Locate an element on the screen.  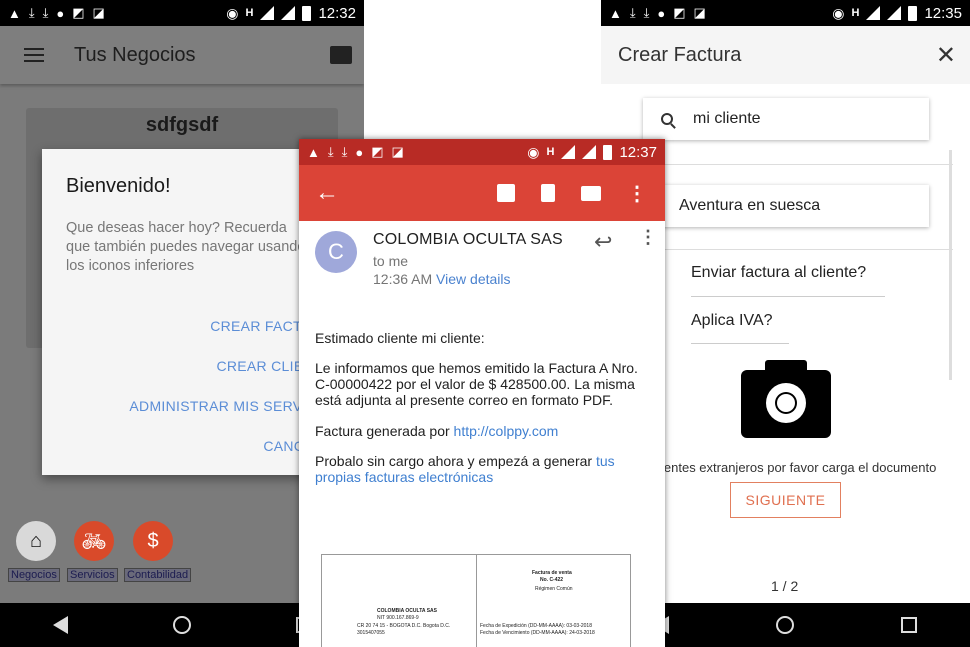
email-generated-by: Factura generada por http://colppy.com is located at coordinates (480, 431).